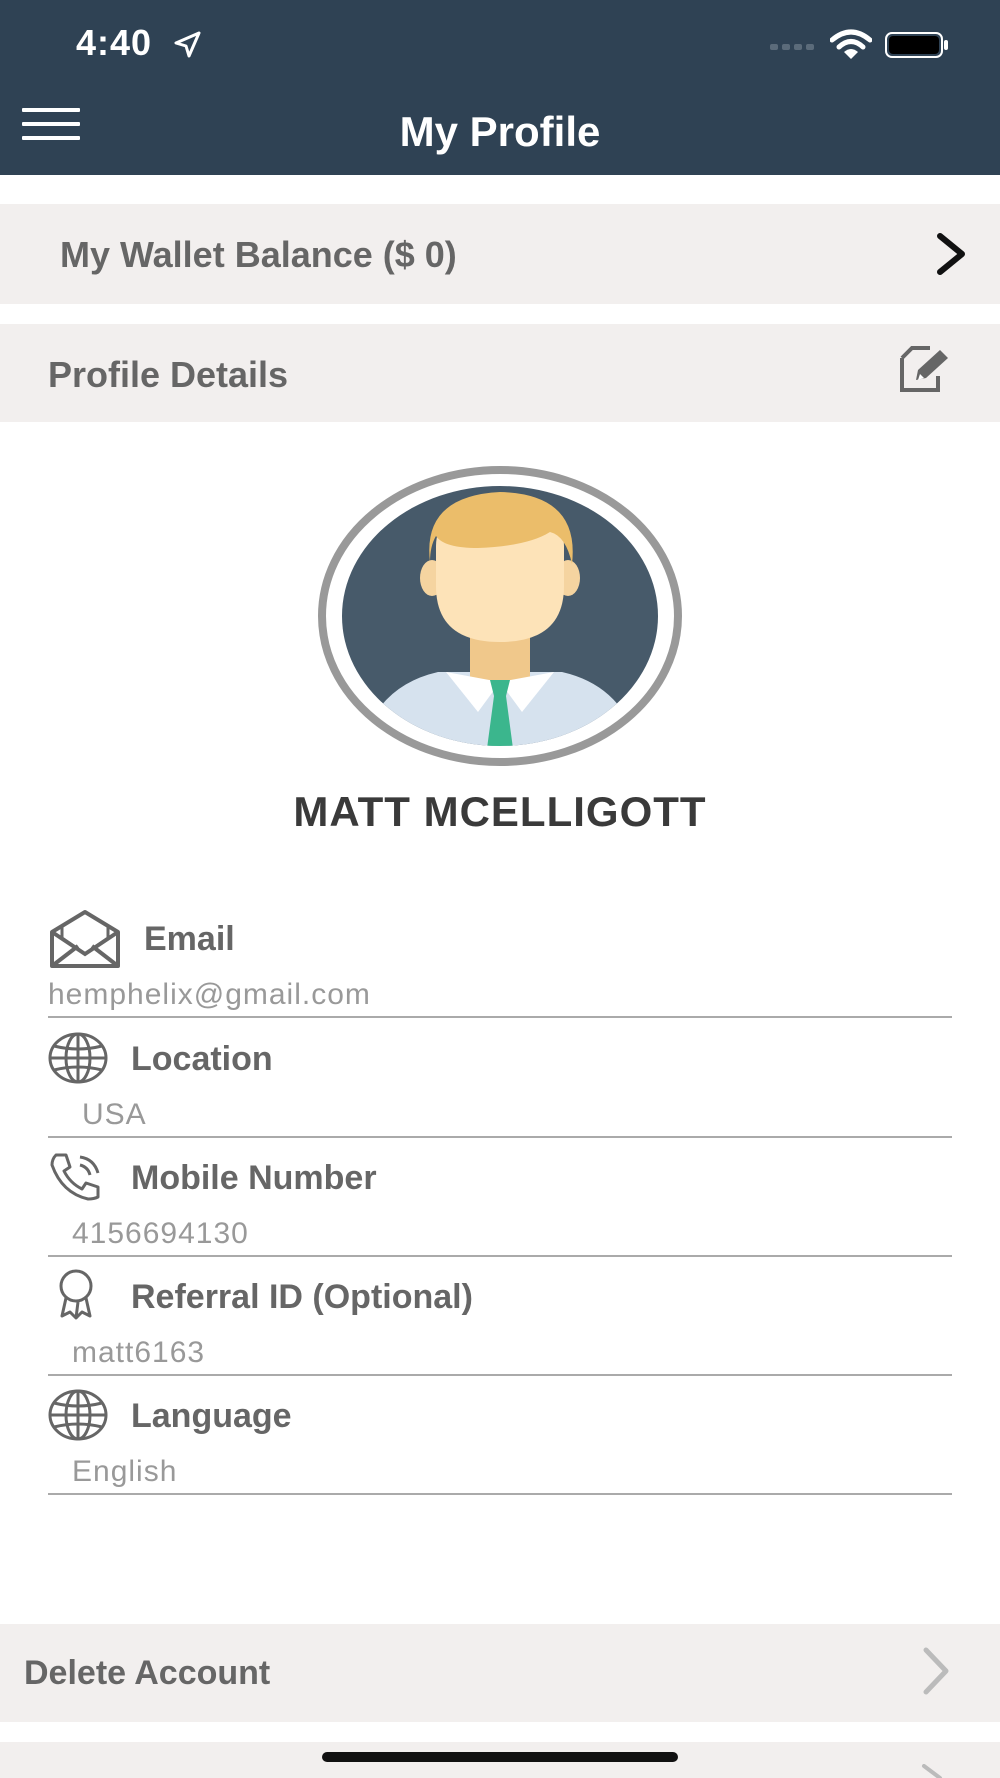 This screenshot has width=1000, height=1778. I want to click on status-time: 4:40, so click(114, 42).